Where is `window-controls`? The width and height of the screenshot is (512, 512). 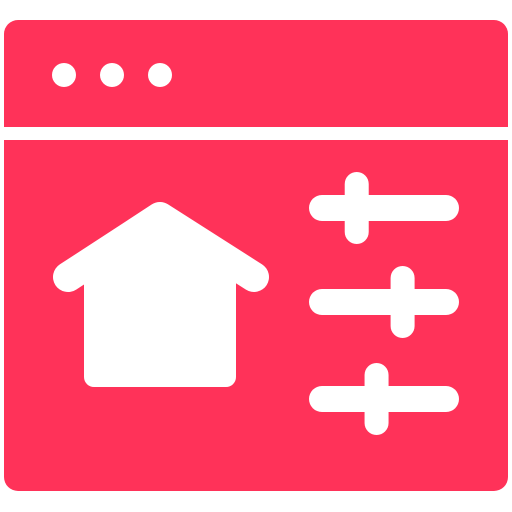 window-controls is located at coordinates (112, 75).